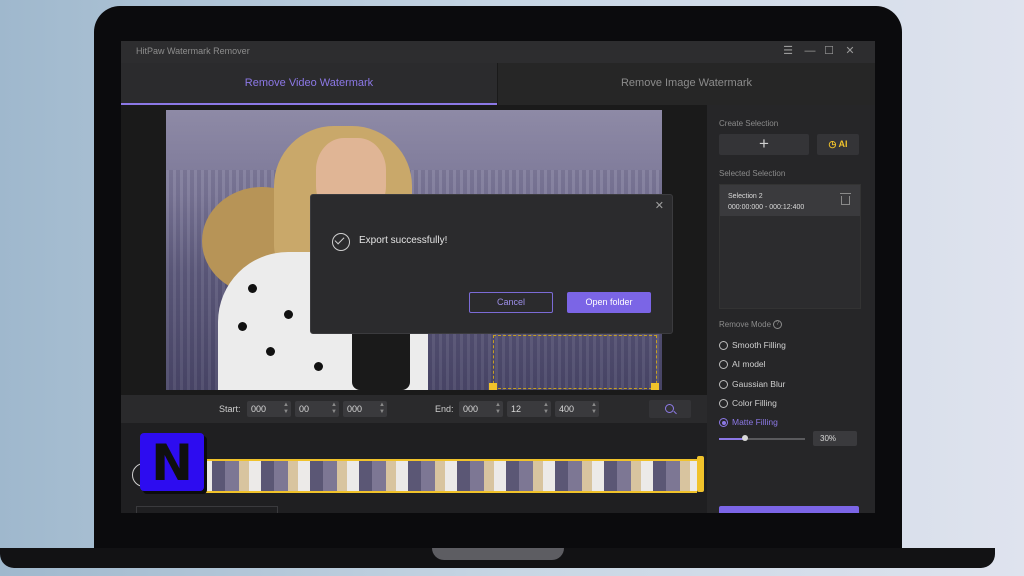  Describe the element at coordinates (207, 509) in the screenshot. I see `bottom-ghost-button` at that location.